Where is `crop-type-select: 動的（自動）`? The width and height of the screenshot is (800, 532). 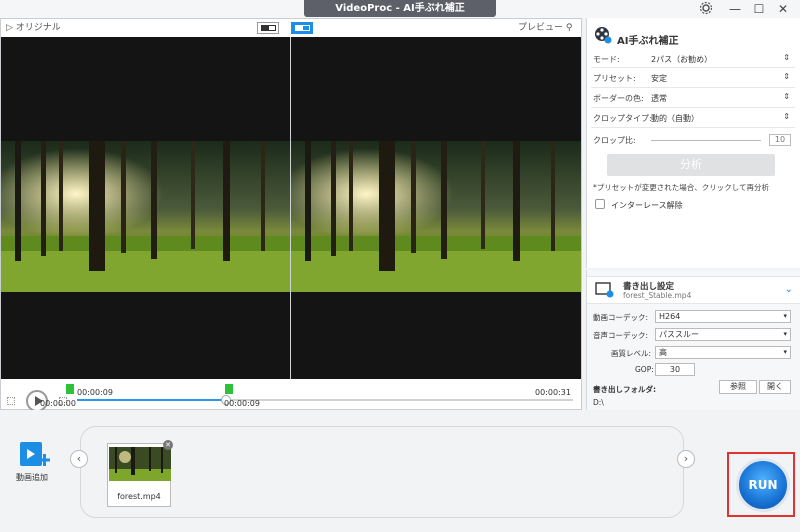
crop-type-select: 動的（自動） is located at coordinates (721, 118).